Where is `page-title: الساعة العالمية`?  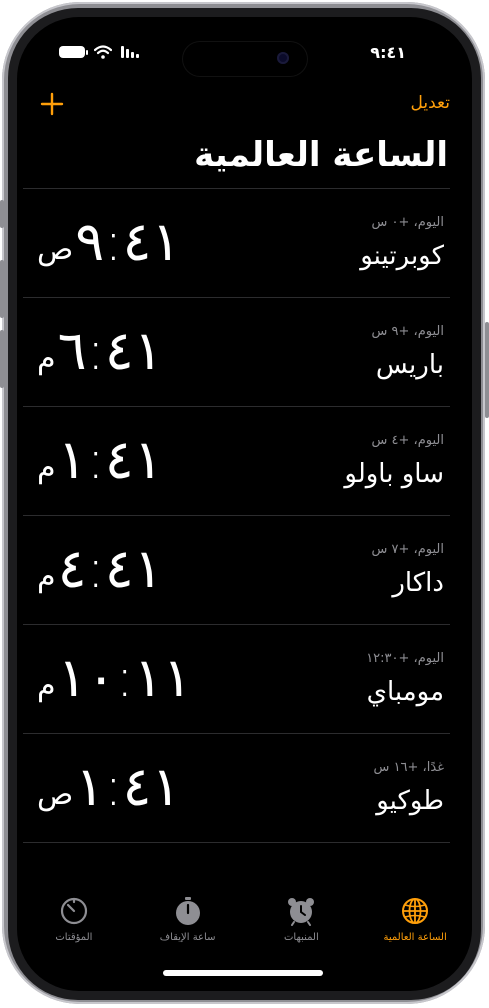
page-title: الساعة العالمية is located at coordinates (321, 155).